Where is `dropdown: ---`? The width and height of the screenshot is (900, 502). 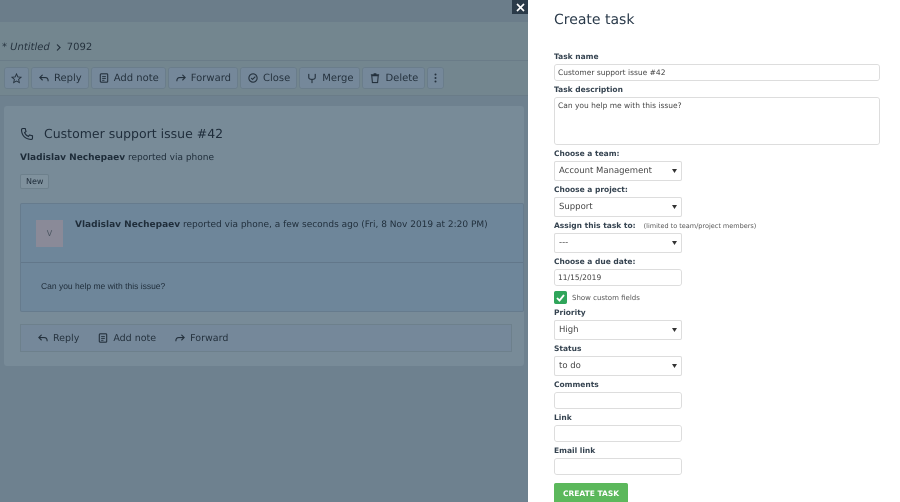 dropdown: --- is located at coordinates (618, 243).